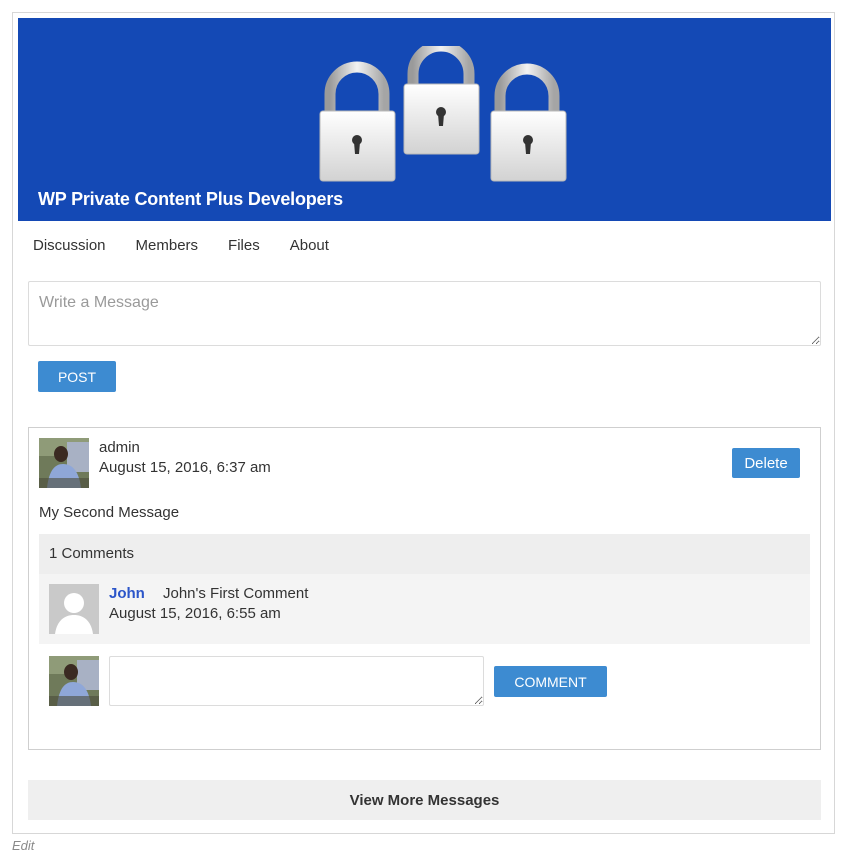 The image size is (858, 853). Describe the element at coordinates (357, 121) in the screenshot. I see `lock-left-icon` at that location.